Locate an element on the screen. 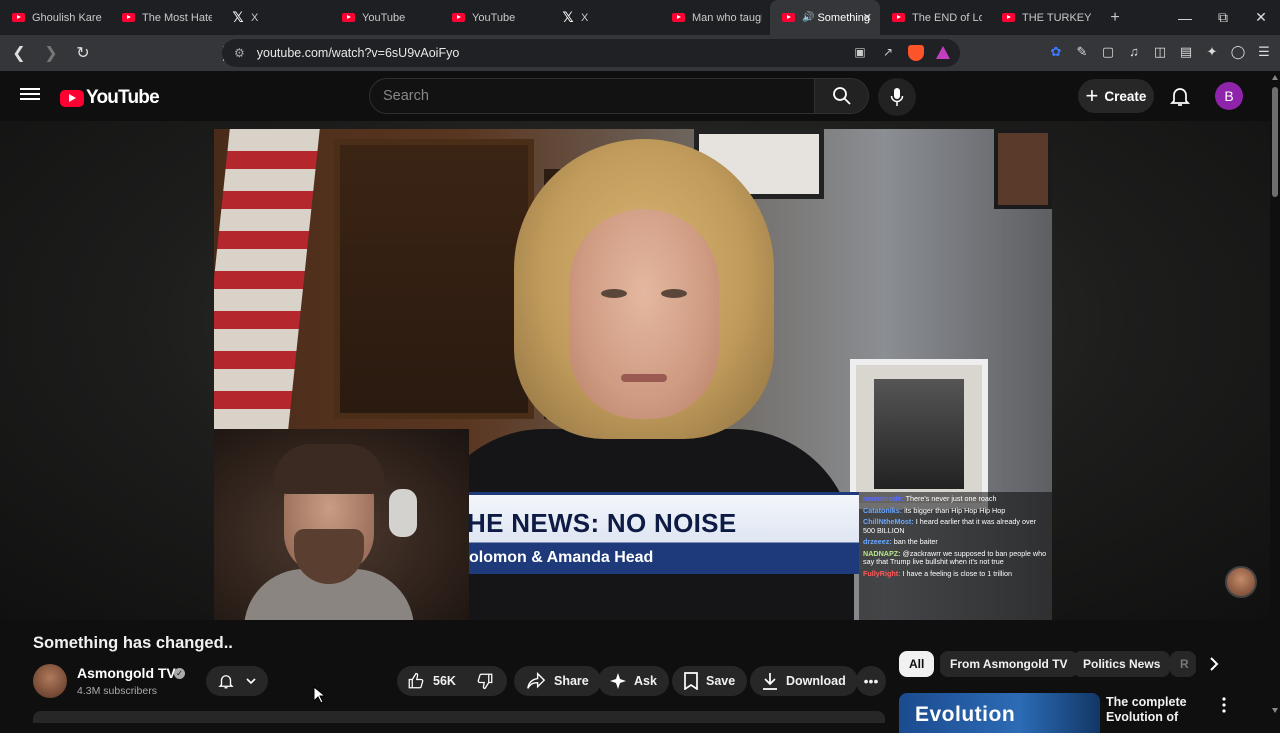  extensions-icon: ✎ is located at coordinates (1082, 52).